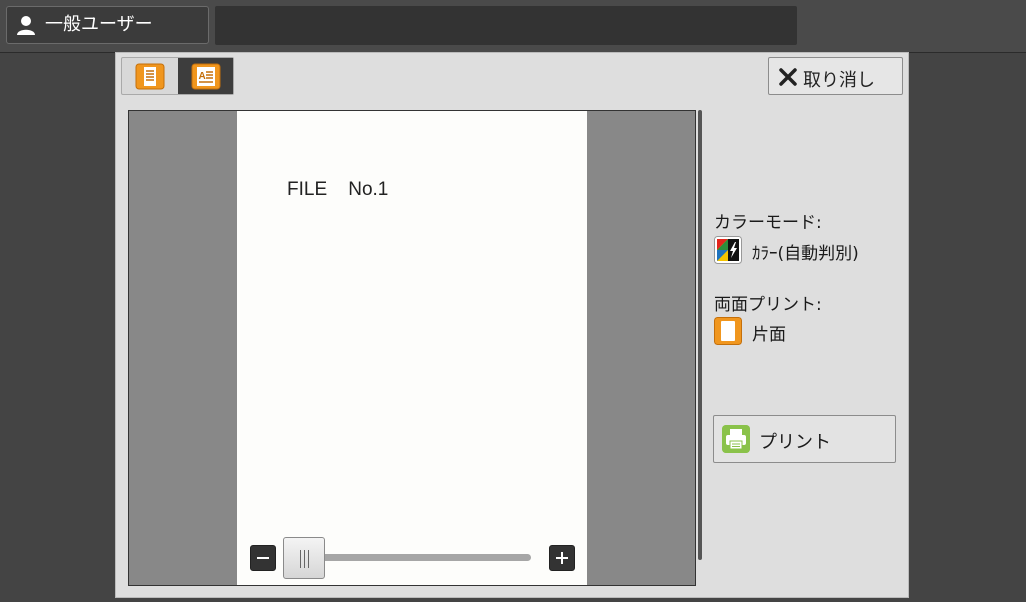  I want to click on cancel-button: 取り消し, so click(835, 76).